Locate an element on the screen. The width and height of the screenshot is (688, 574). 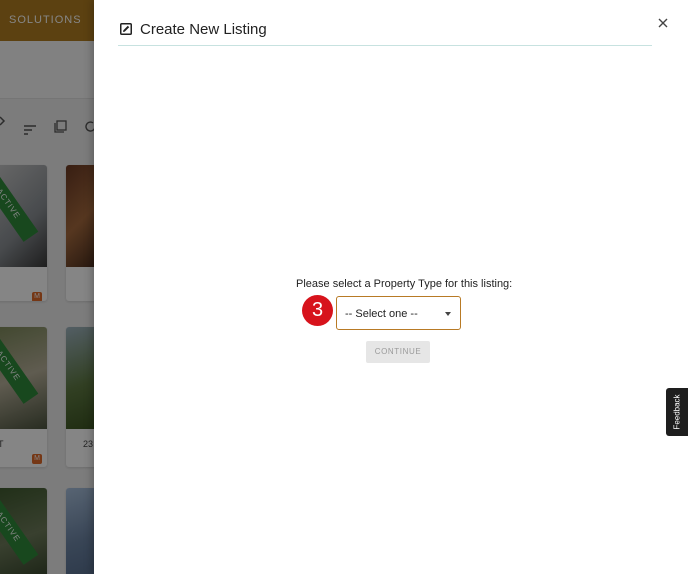
close-icon is located at coordinates (663, 23).